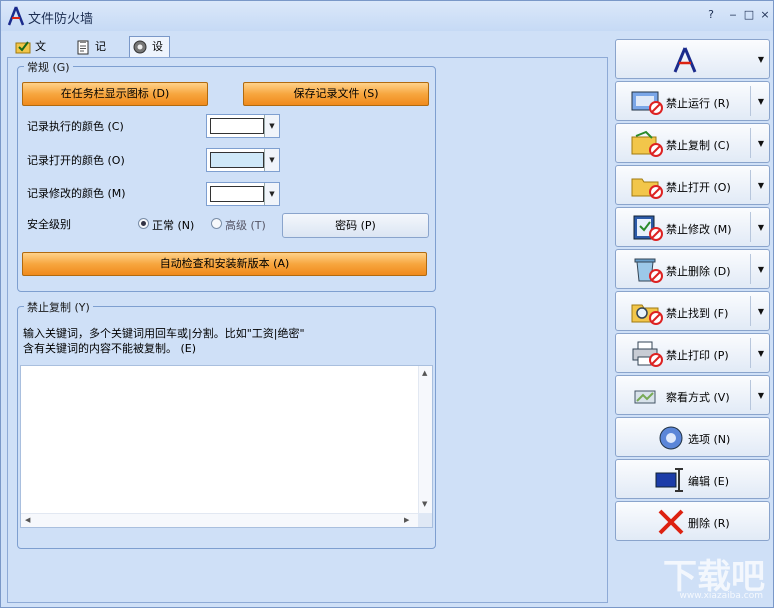 Image resolution: width=774 pixels, height=608 pixels. I want to click on block-print-button: 禁止打印 (P) ▼, so click(692, 353).